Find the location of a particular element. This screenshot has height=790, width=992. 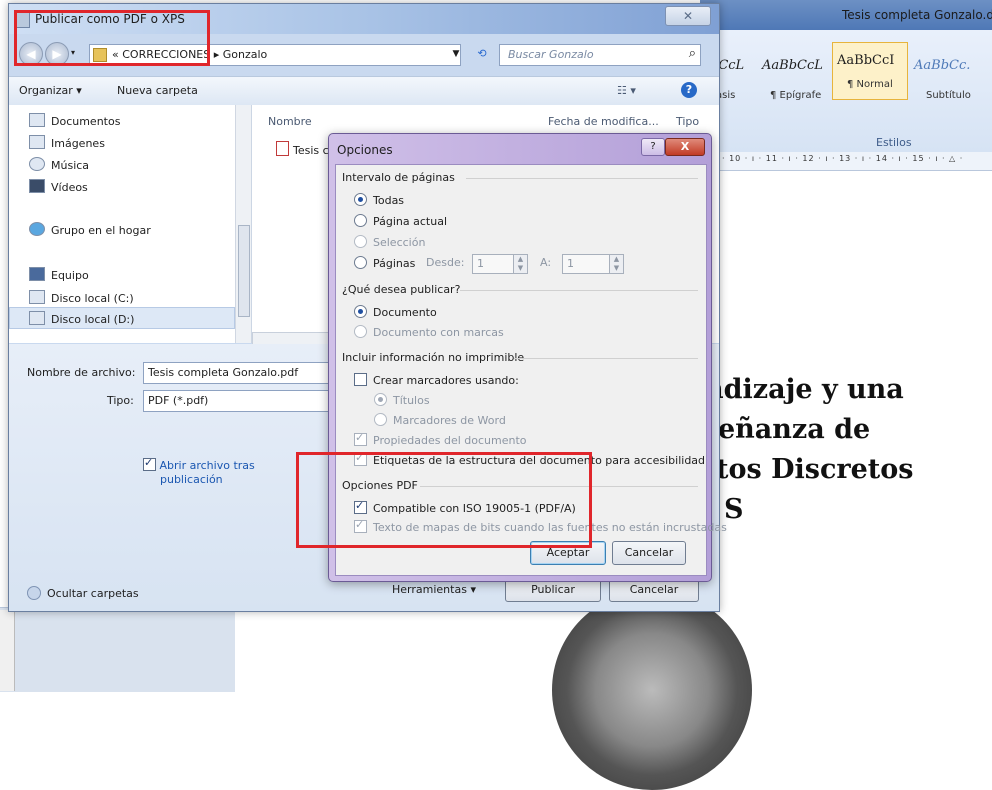

column-name: Nombre is located at coordinates (290, 121).